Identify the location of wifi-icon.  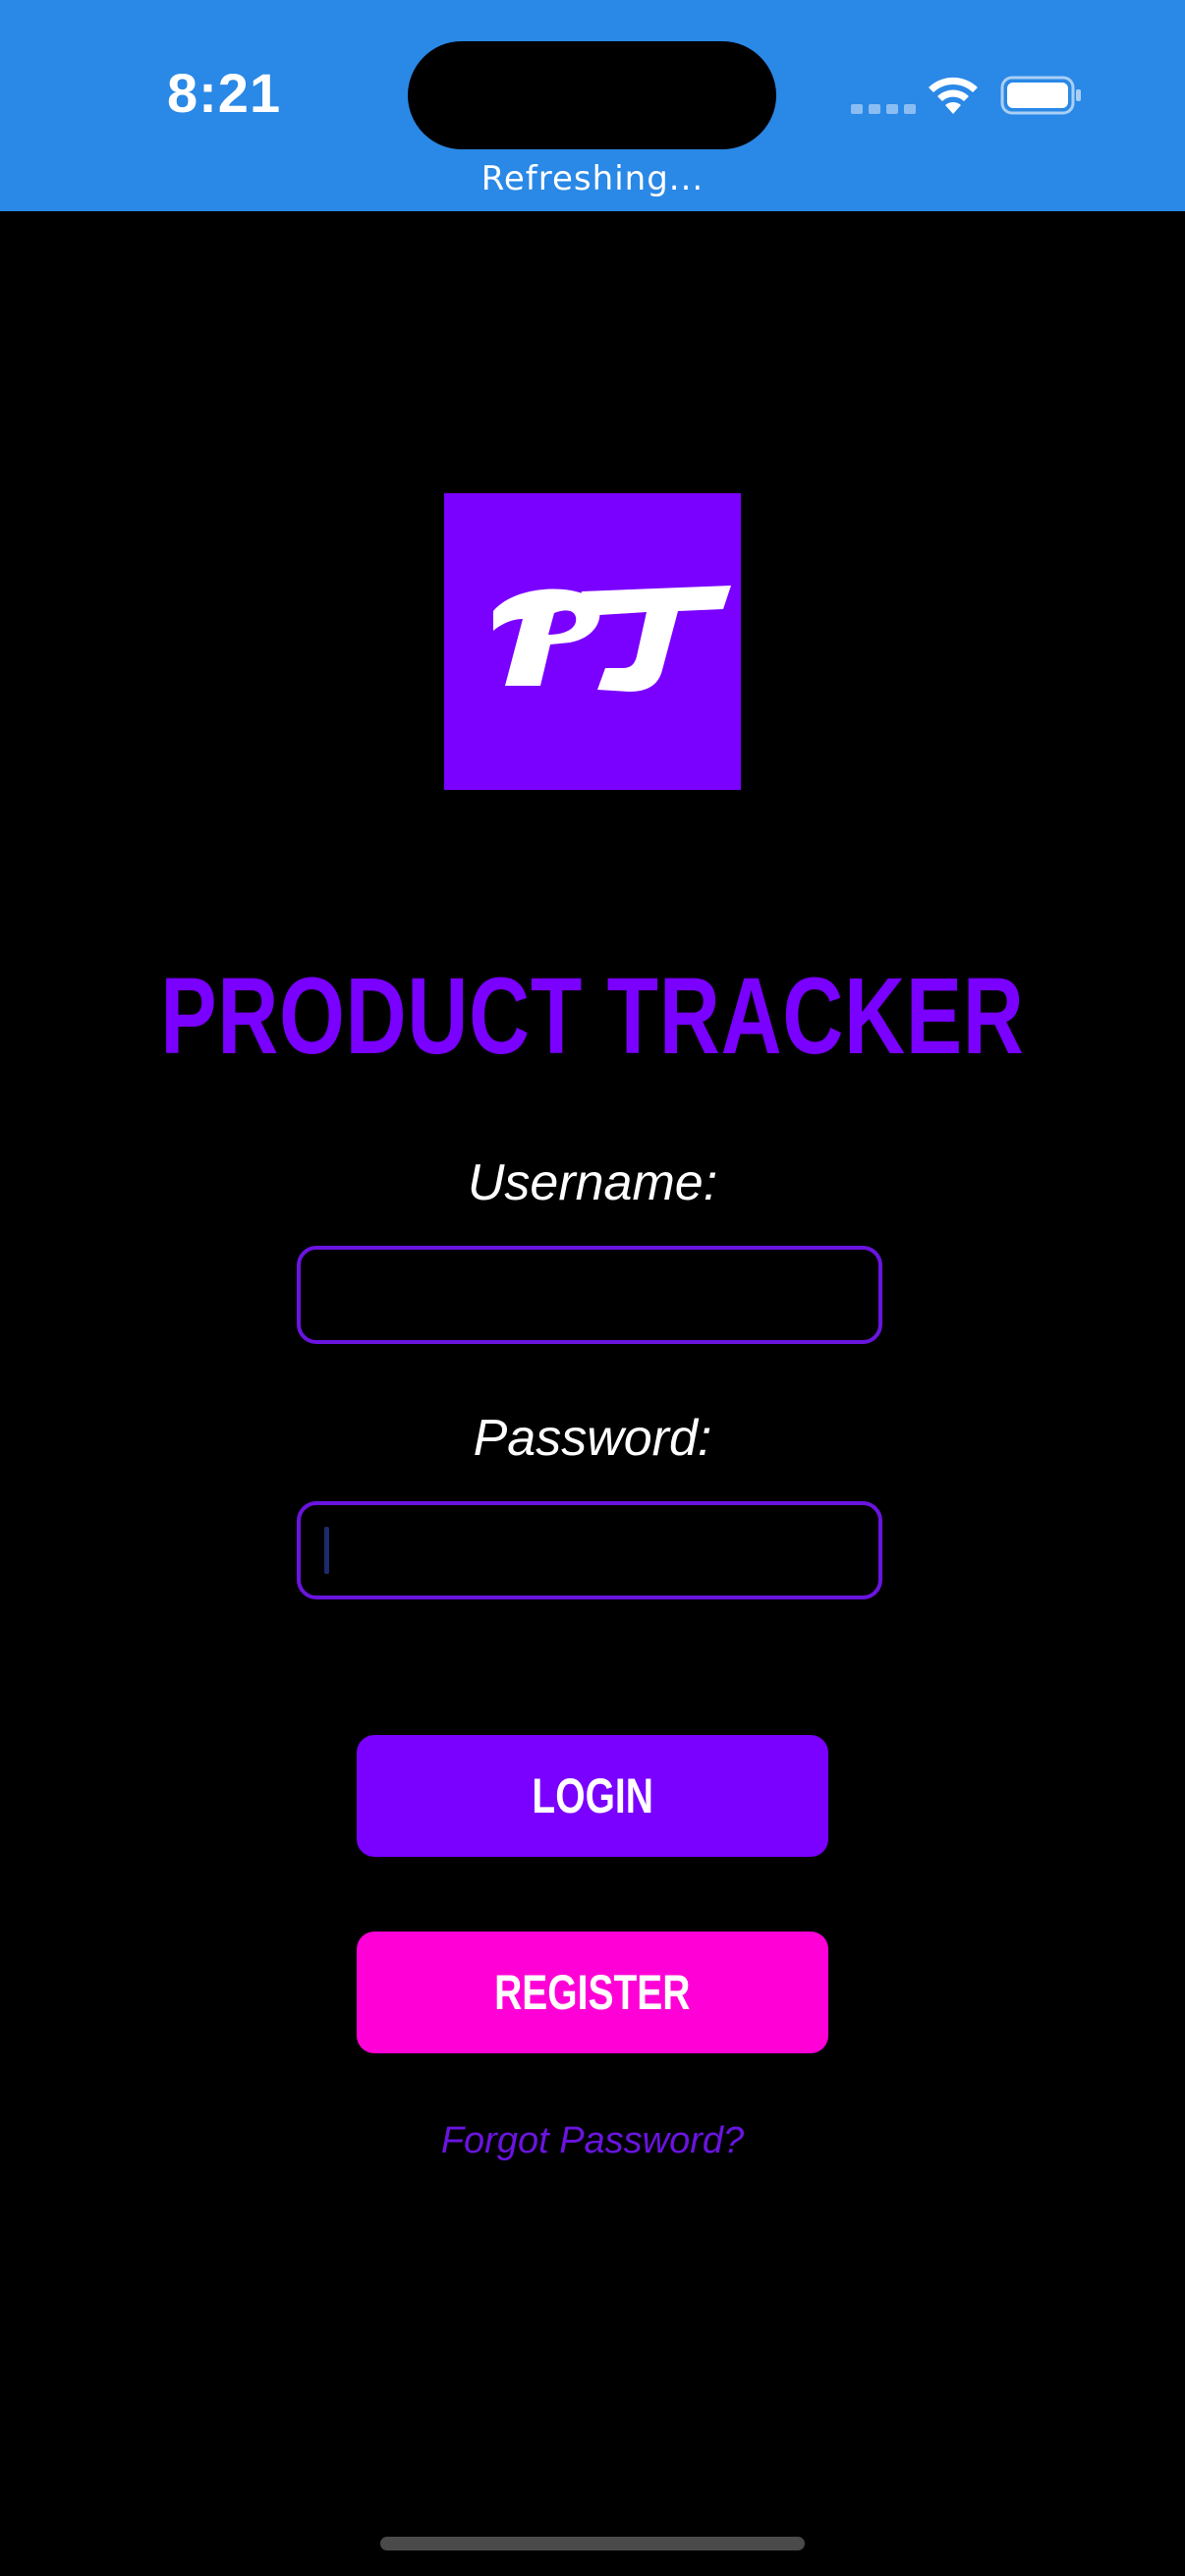
(954, 95).